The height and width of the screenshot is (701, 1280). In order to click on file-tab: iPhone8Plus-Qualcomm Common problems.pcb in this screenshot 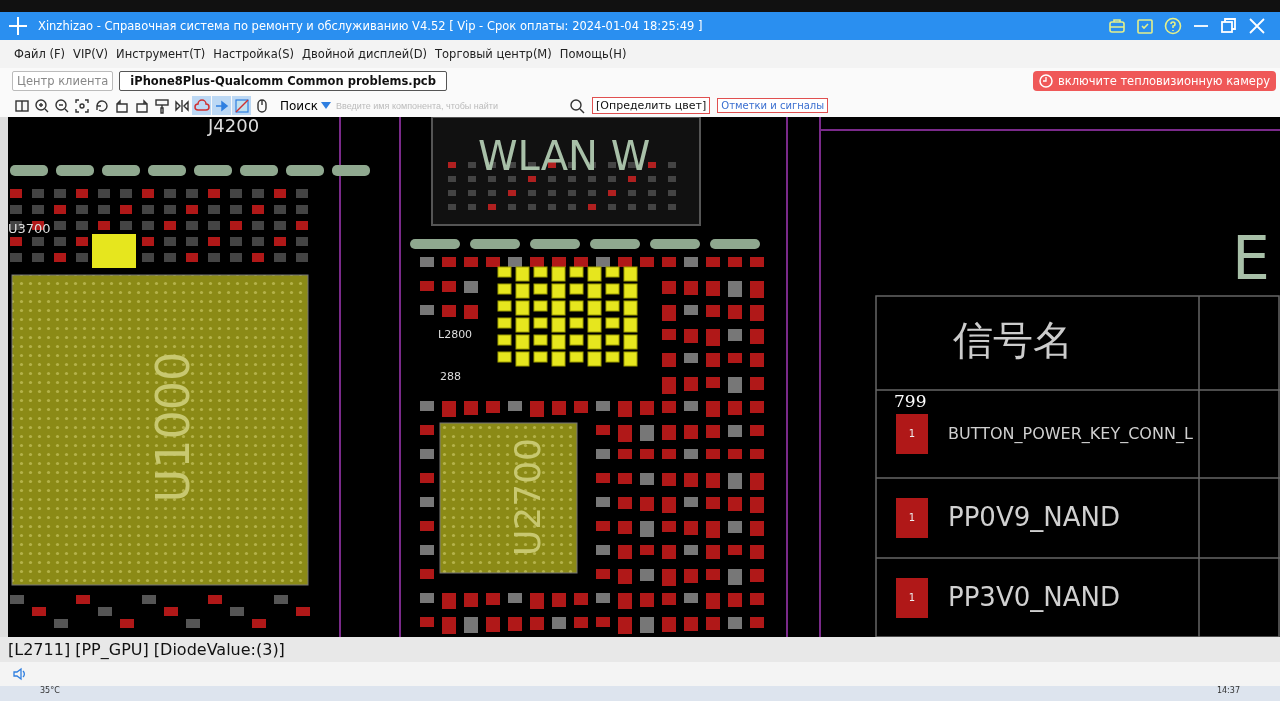, I will do `click(283, 81)`.